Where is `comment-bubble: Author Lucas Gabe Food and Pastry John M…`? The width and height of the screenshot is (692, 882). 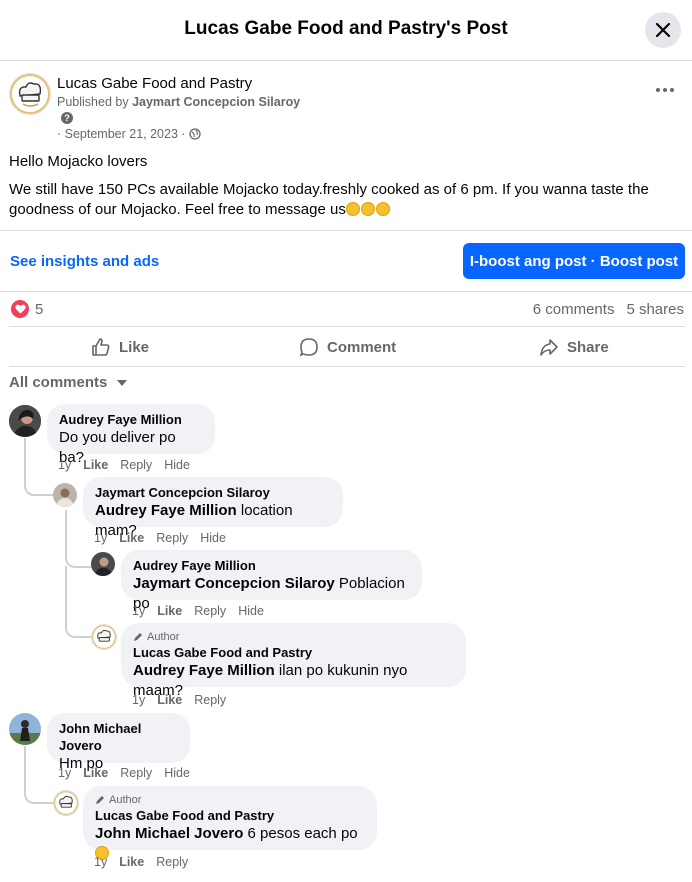 comment-bubble: Author Lucas Gabe Food and Pastry John M… is located at coordinates (230, 823).